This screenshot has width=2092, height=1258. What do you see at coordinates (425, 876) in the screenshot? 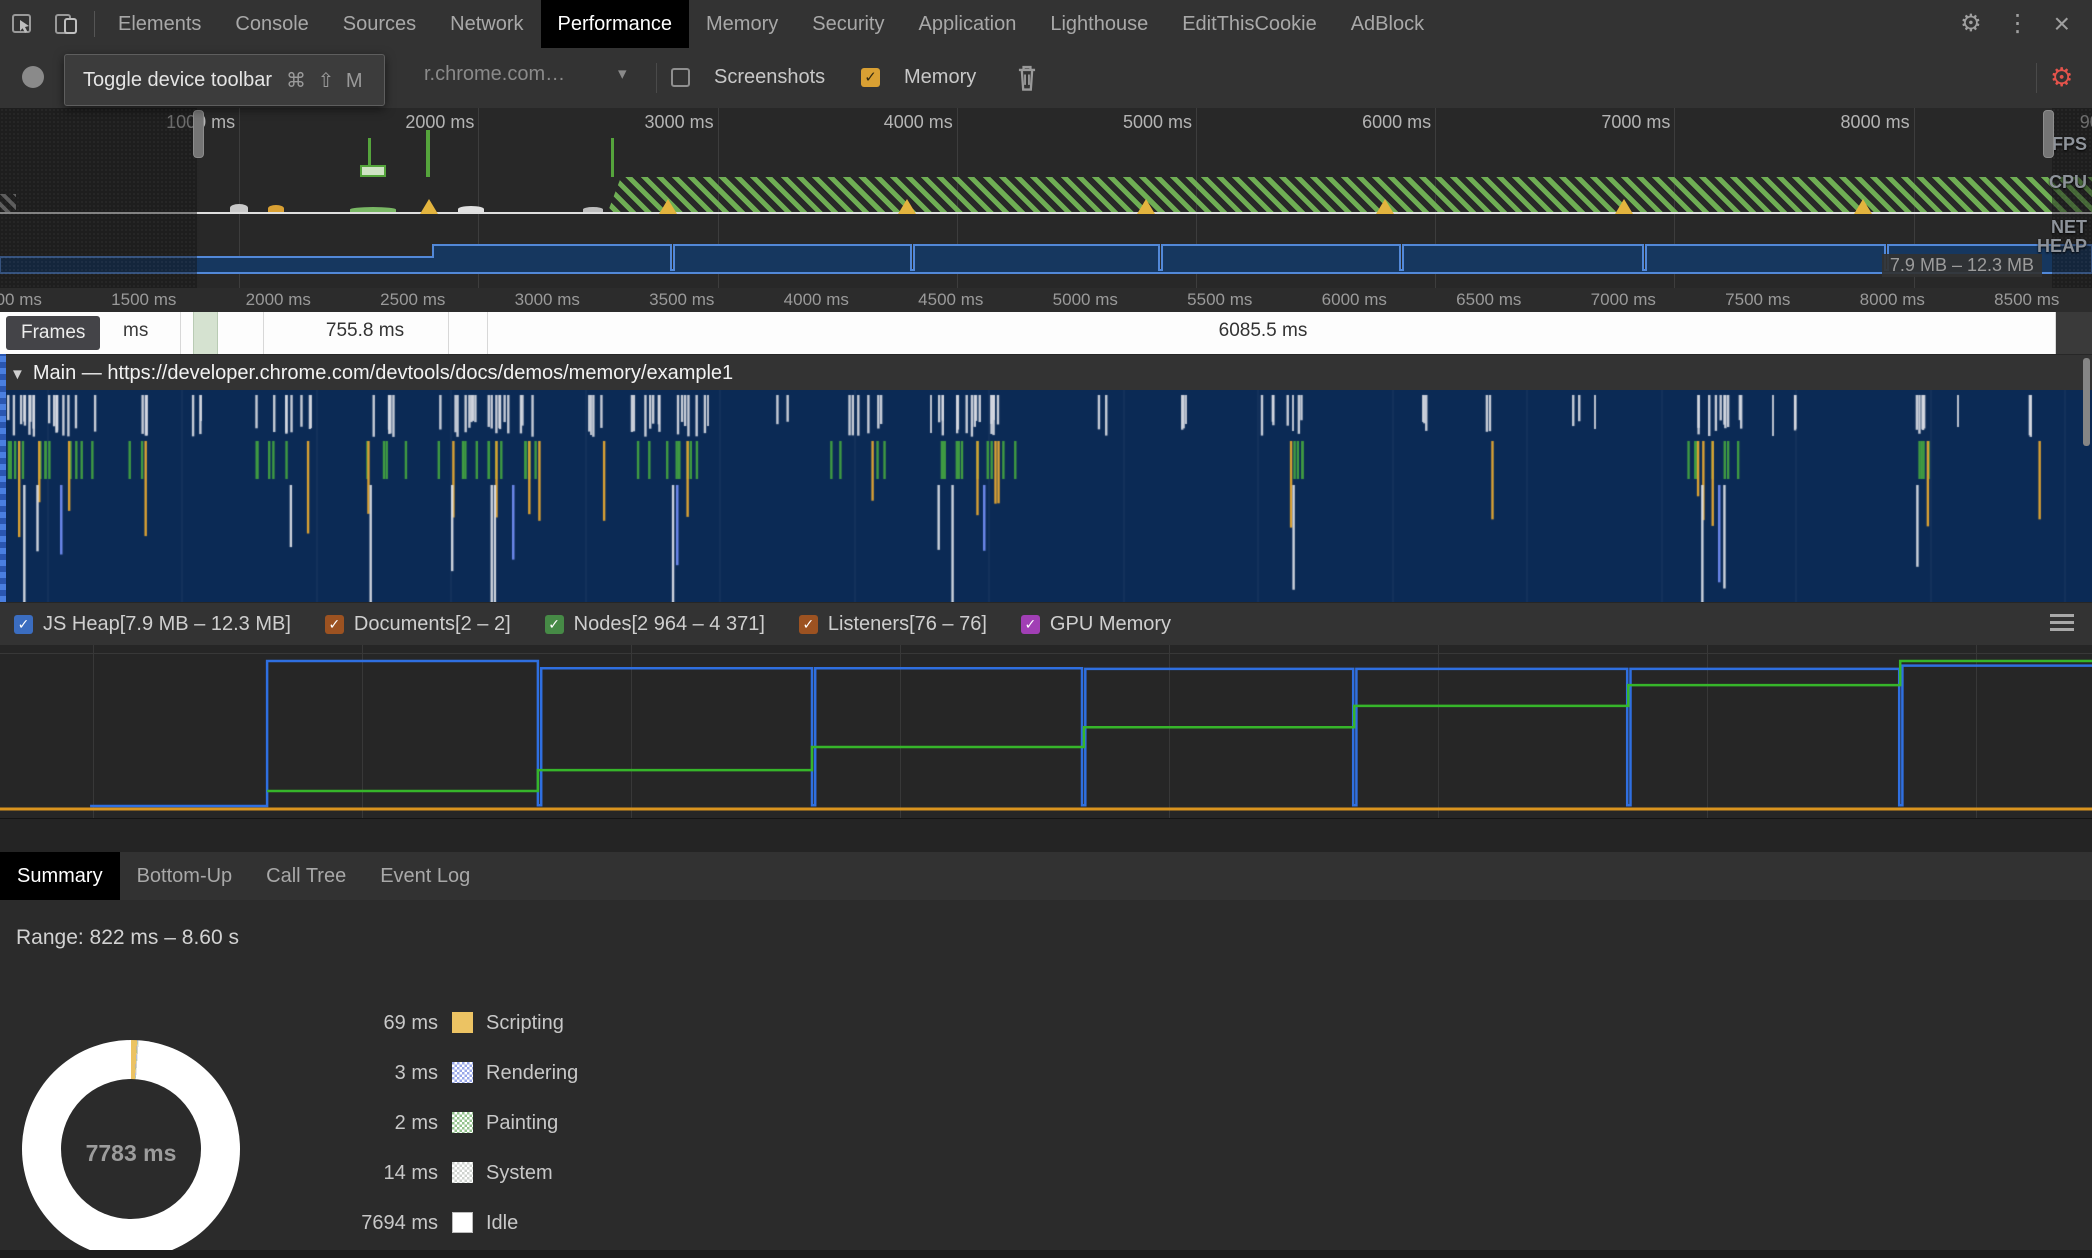
I see `details-tab-event-log: Event Log` at bounding box center [425, 876].